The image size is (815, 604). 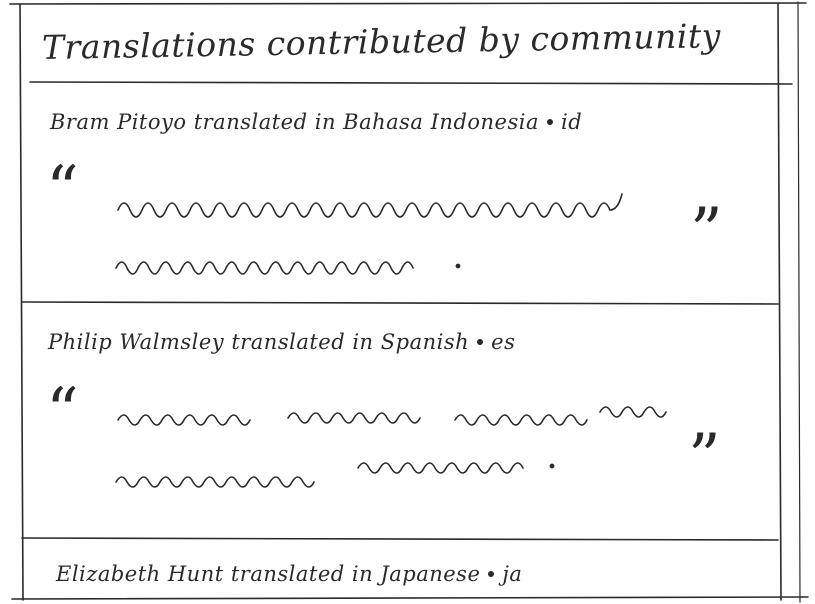 What do you see at coordinates (430, 574) in the screenshot?
I see `entry-language: Japanese` at bounding box center [430, 574].